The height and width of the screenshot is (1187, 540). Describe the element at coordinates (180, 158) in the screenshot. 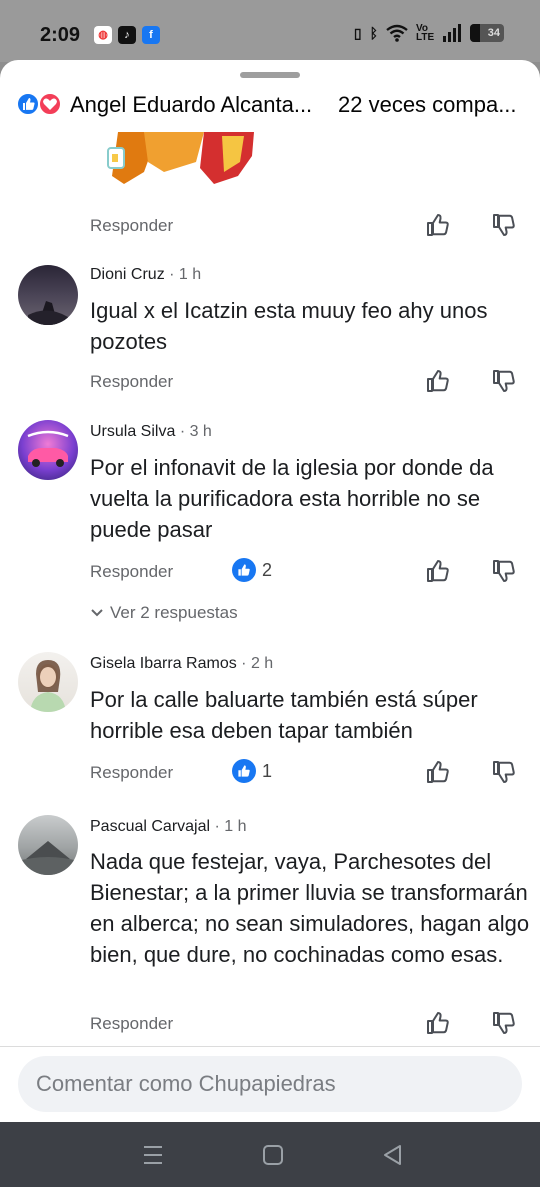

I see `sticker-image` at that location.